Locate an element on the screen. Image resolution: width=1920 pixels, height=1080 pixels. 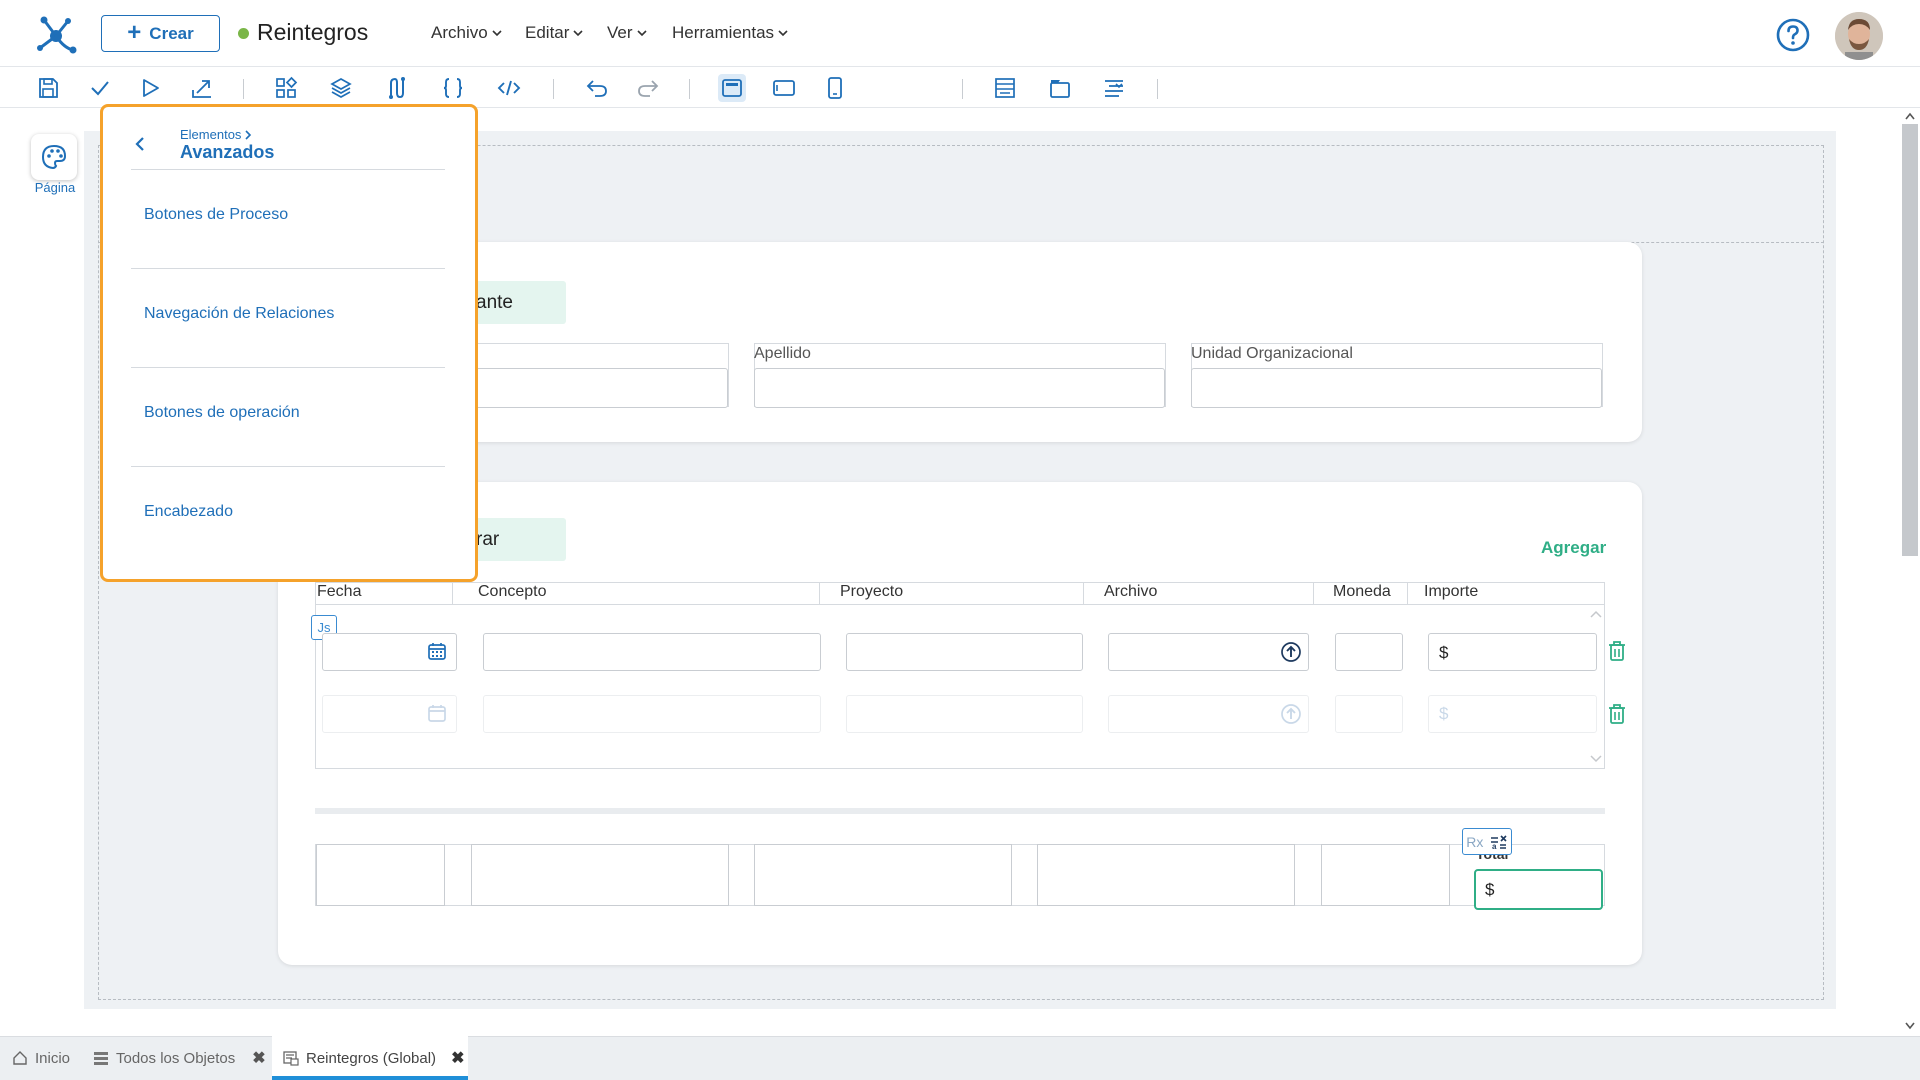
tab-reintegros-global: Reintegros (Global) ✖ is located at coordinates (373, 1058).